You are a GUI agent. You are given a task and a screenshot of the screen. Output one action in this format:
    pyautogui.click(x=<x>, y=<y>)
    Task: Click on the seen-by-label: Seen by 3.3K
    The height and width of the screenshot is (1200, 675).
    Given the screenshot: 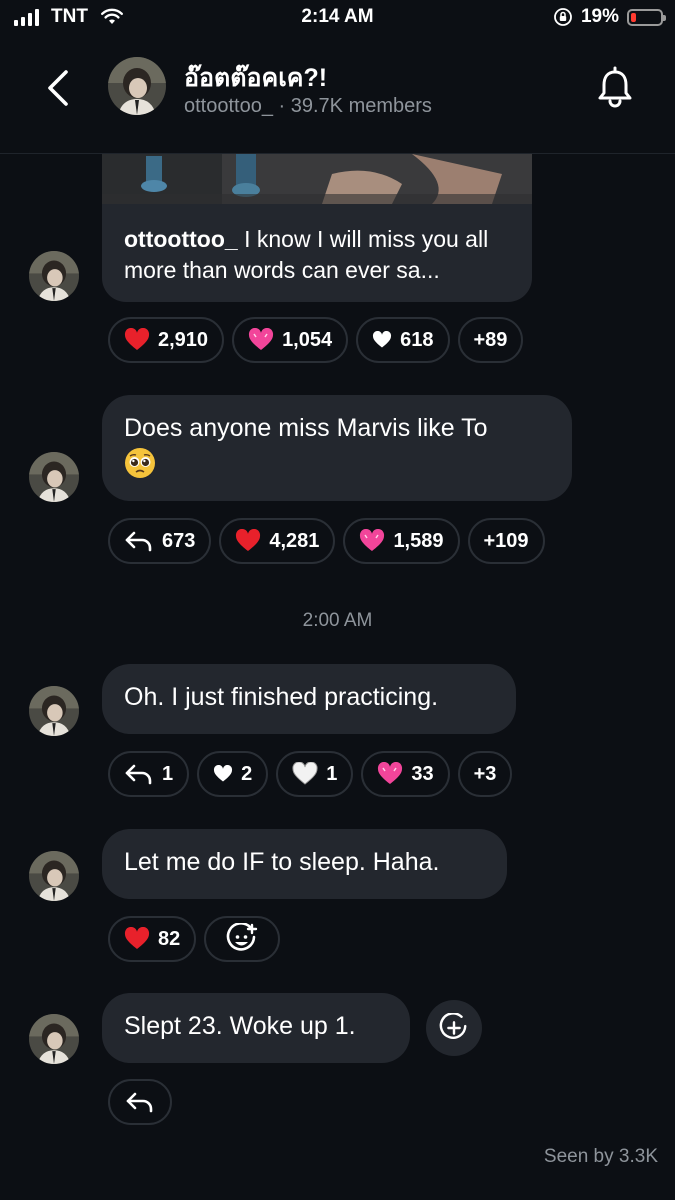 What is the action you would take?
    pyautogui.click(x=600, y=1156)
    